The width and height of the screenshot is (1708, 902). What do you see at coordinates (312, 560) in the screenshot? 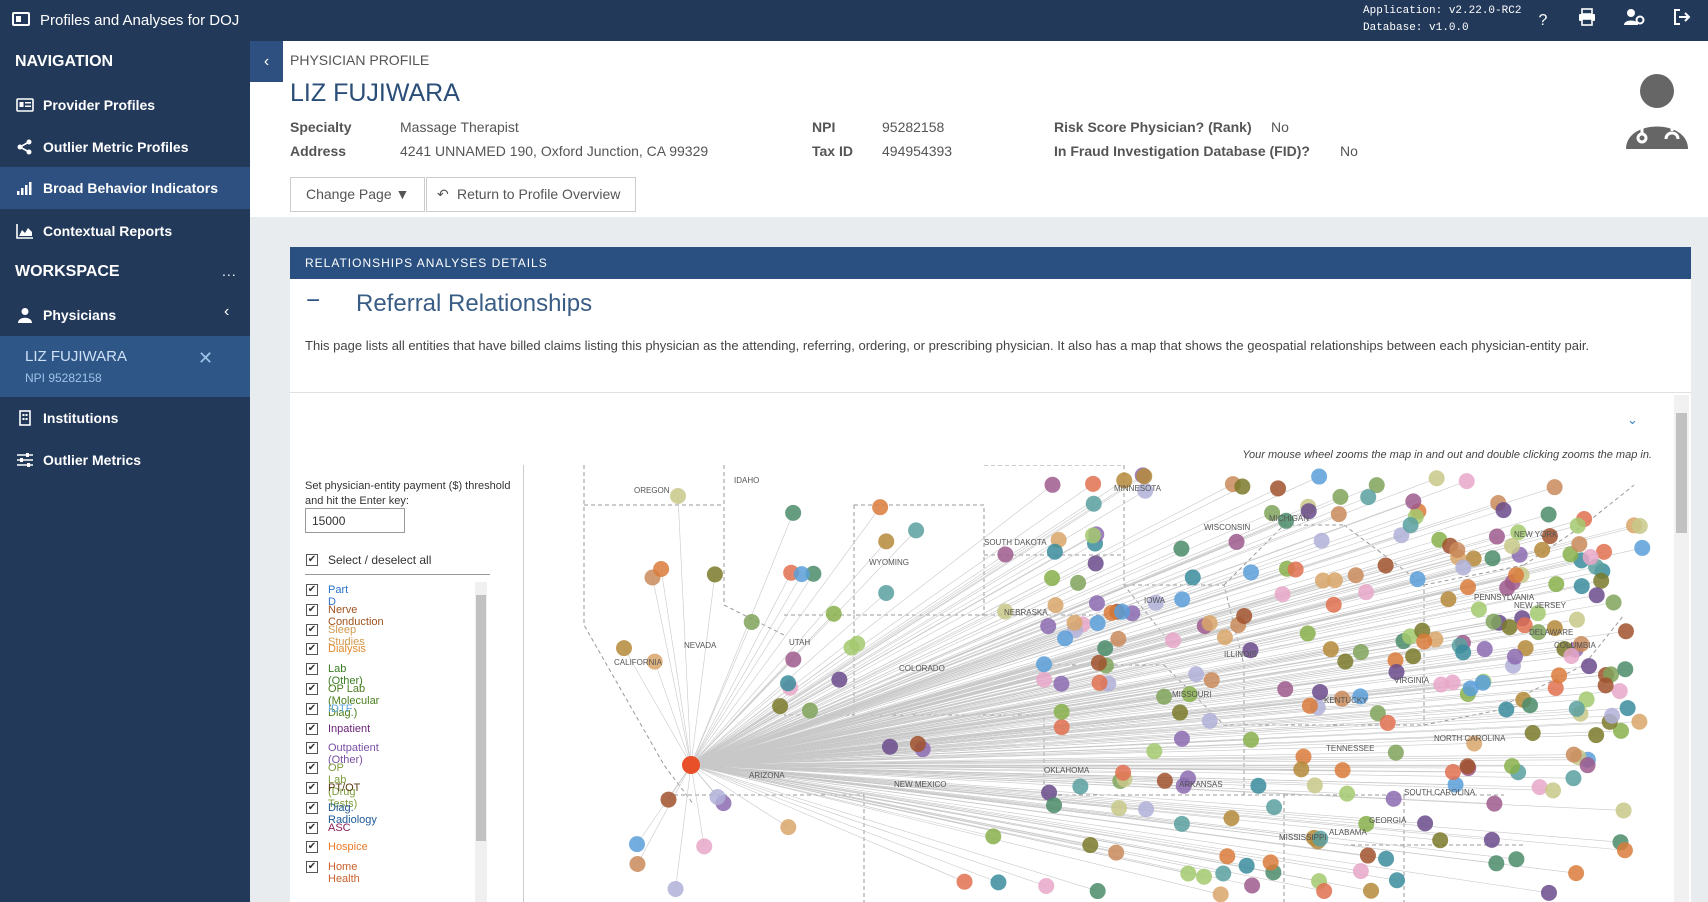
I see `select-all-checkbox: ✔` at bounding box center [312, 560].